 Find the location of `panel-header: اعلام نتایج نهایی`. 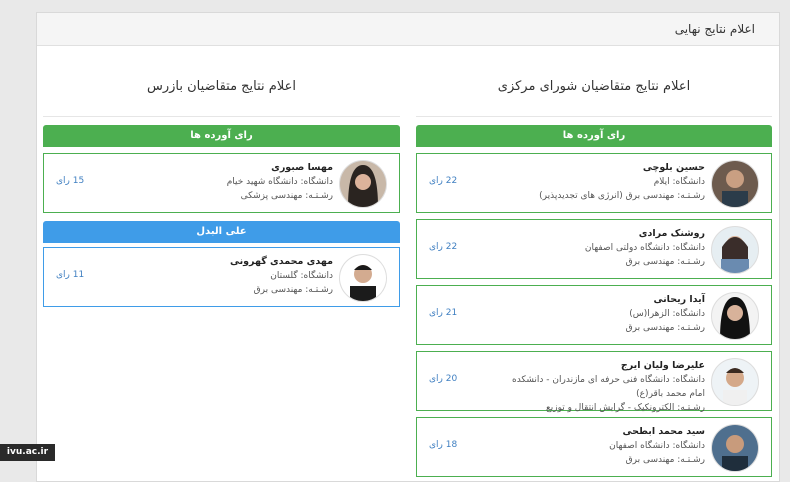

panel-header: اعلام نتایج نهایی is located at coordinates (408, 29).